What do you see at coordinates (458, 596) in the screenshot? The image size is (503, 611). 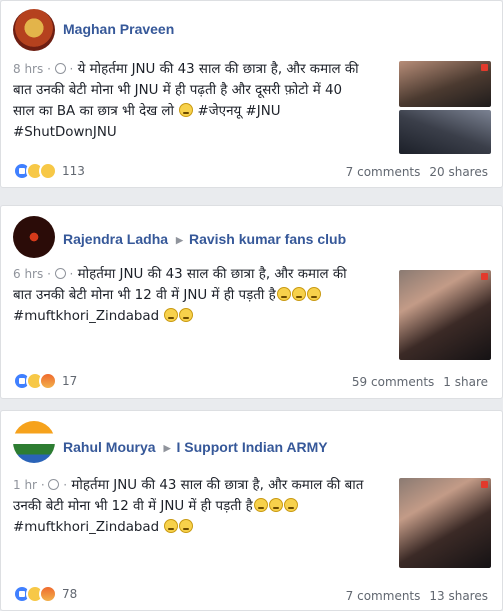 I see `shares-link: 13 shares` at bounding box center [458, 596].